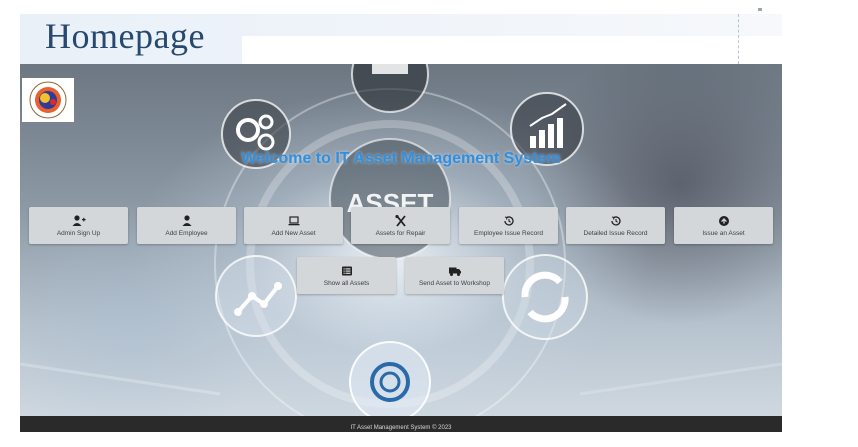 The height and width of the screenshot is (447, 858). What do you see at coordinates (79, 220) in the screenshot?
I see `user-plus-icon` at bounding box center [79, 220].